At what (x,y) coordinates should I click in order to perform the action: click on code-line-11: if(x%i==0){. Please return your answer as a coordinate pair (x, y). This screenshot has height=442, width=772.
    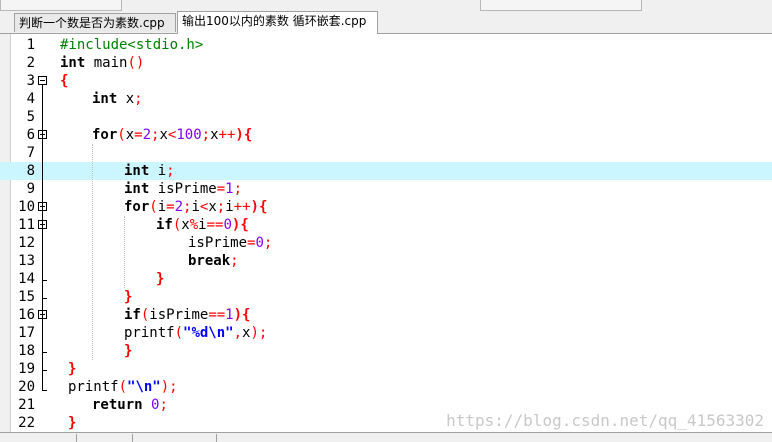
    Looking at the image, I should click on (202, 225).